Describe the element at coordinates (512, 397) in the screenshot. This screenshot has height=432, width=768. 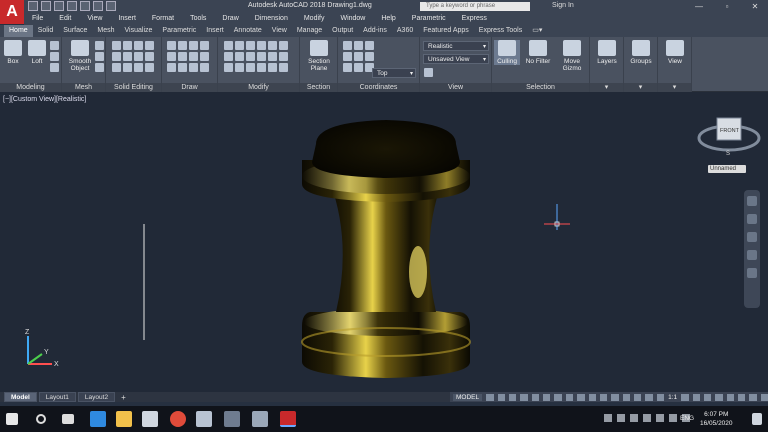
I see `infer-icon` at that location.